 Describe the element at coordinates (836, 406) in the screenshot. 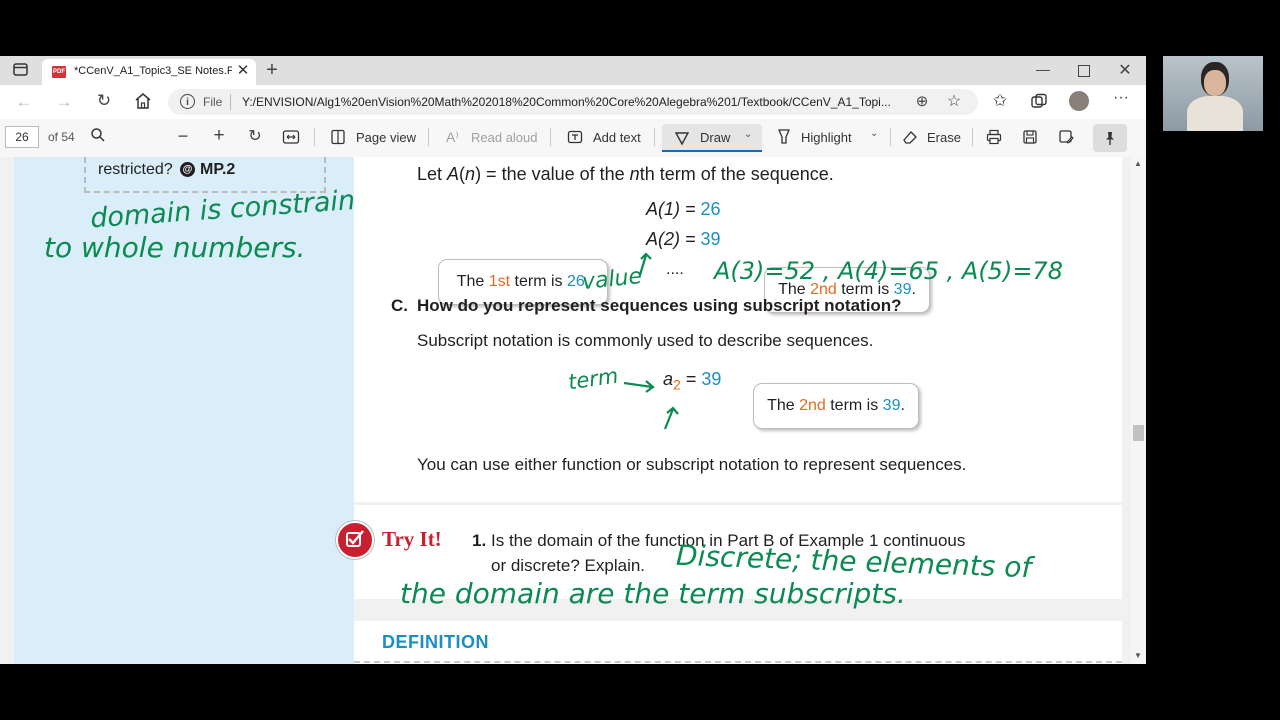

I see `callout-subscript-term: The 2nd term is 39.` at that location.